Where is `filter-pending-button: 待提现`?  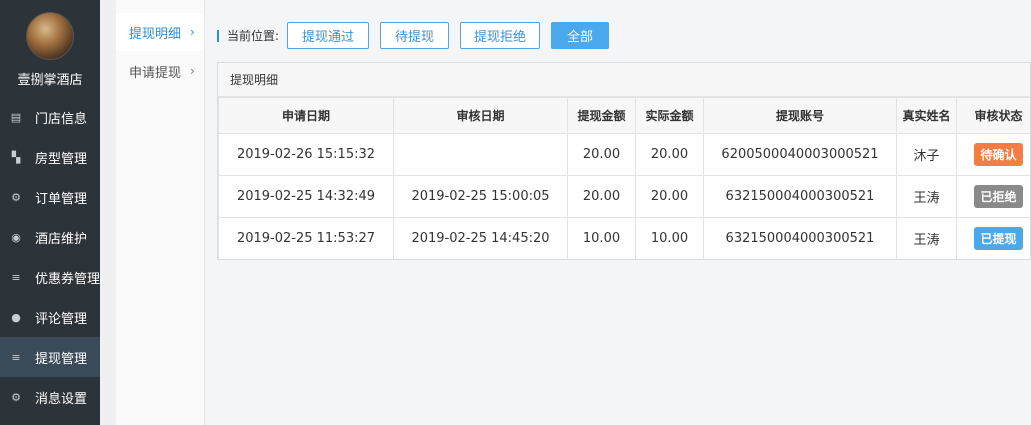 filter-pending-button: 待提现 is located at coordinates (415, 35).